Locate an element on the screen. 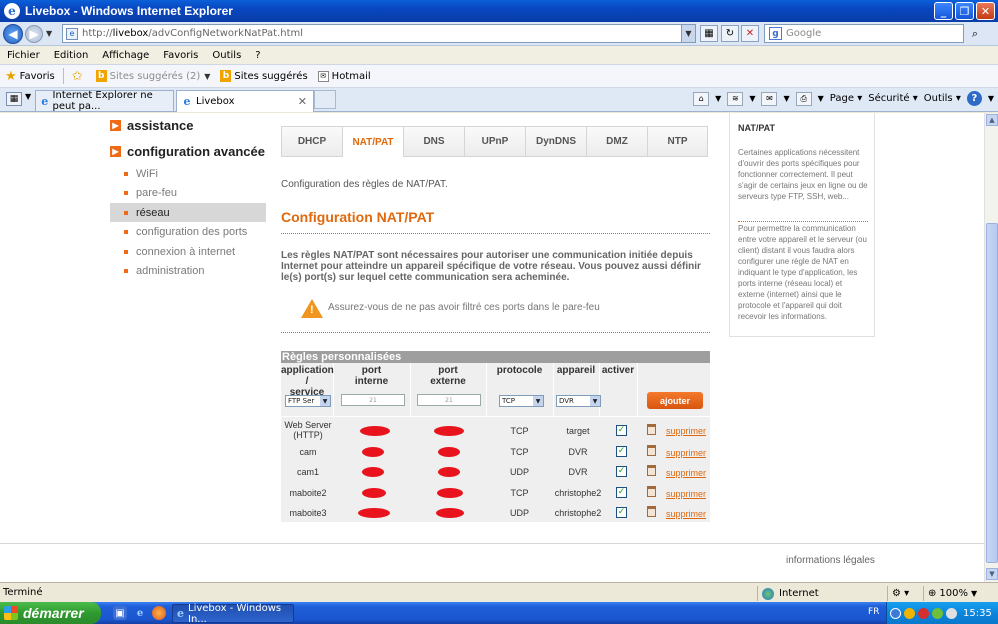 The image size is (998, 624). menu-favoris: Favoris is located at coordinates (180, 55).